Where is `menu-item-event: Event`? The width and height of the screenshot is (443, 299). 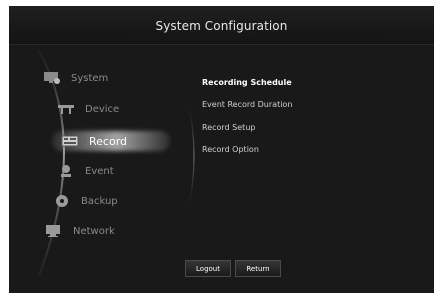
menu-item-event: Event is located at coordinates (85, 171).